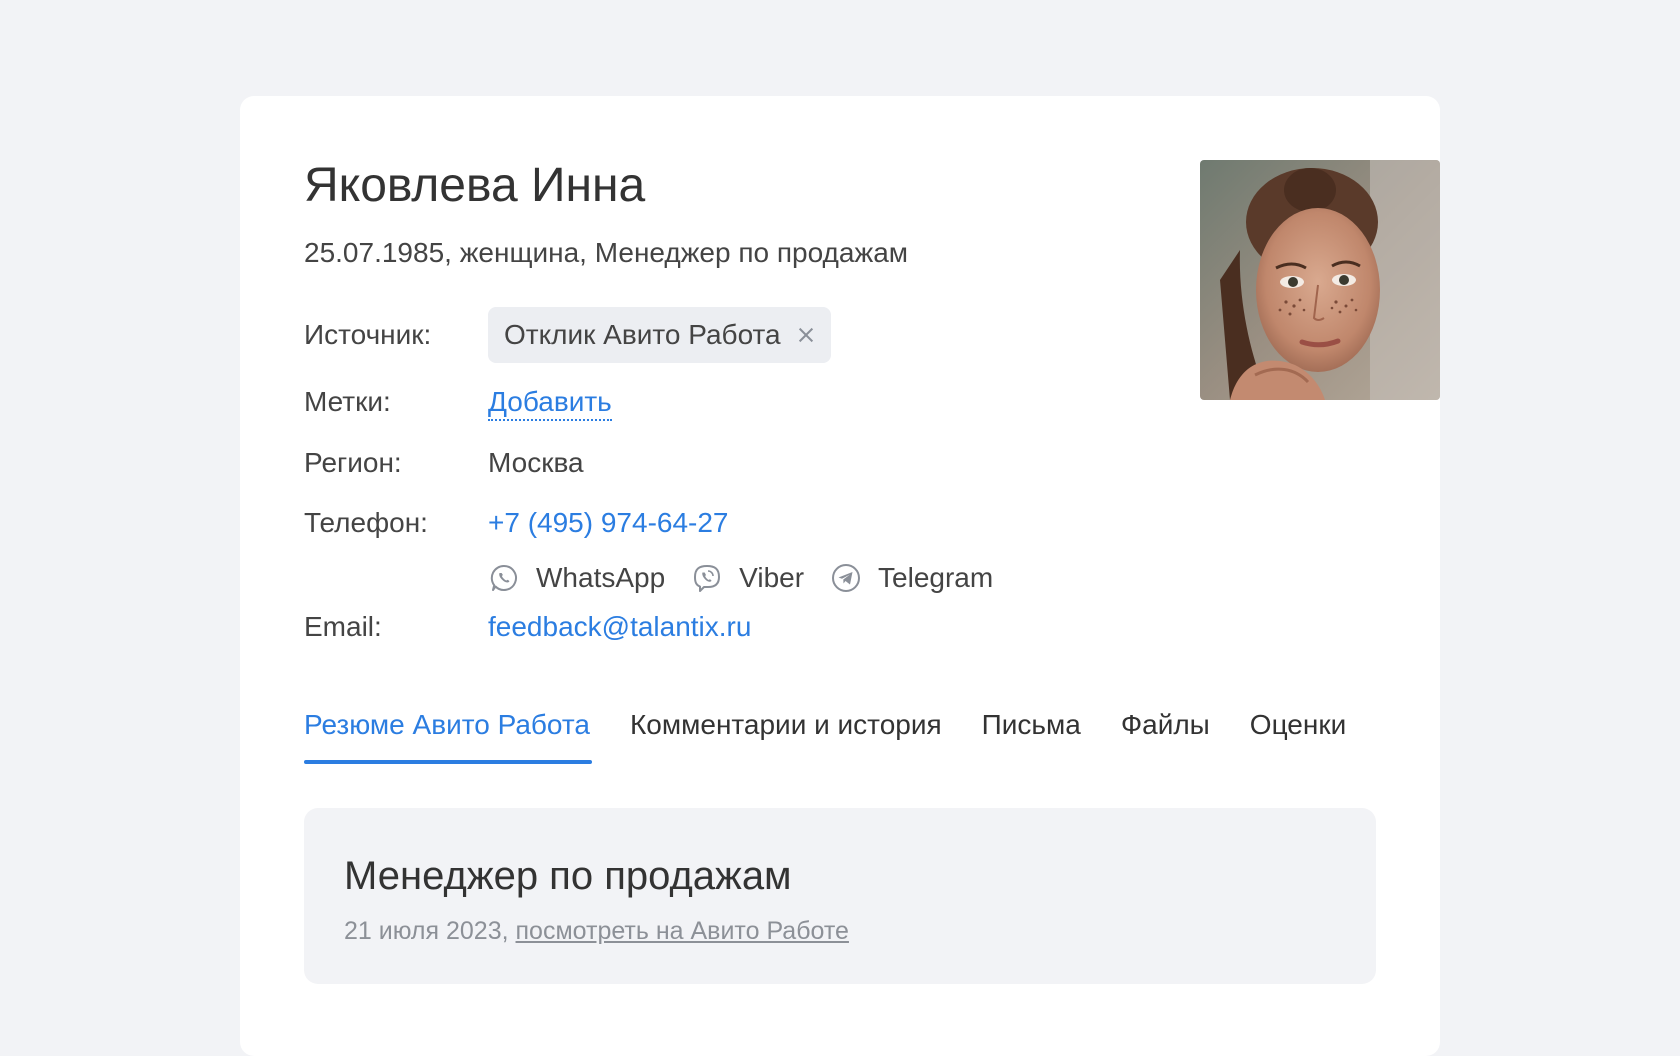 The width and height of the screenshot is (1680, 1056). I want to click on tab-letters: Письма, so click(1031, 738).